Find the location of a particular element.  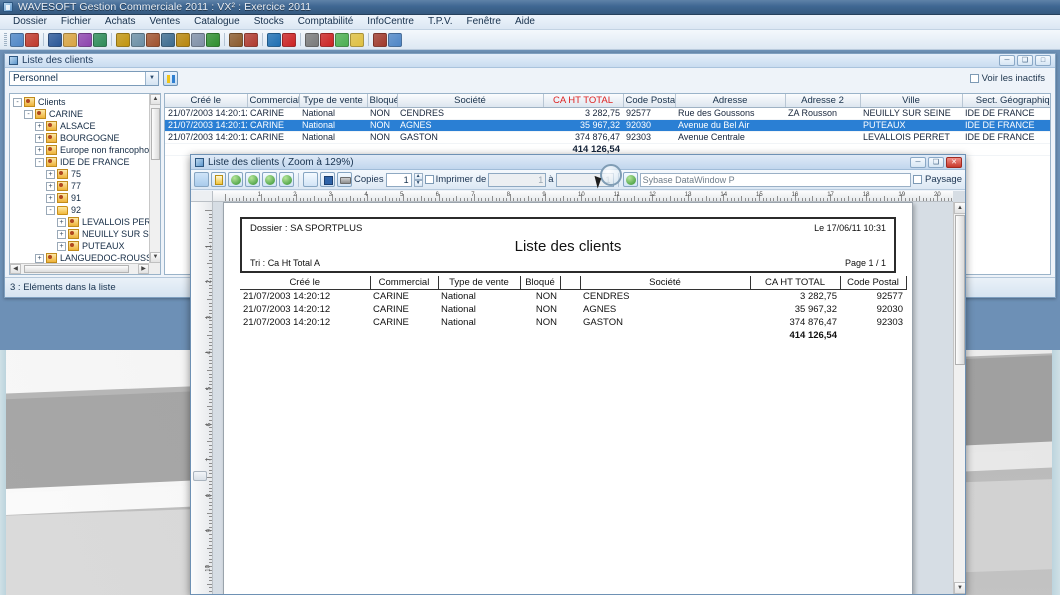

tree-node-levallois-peri: + LEVALLOIS PERI is located at coordinates (81, 222).